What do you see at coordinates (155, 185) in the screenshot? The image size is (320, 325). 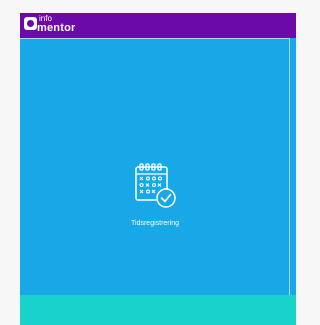 I see `calendar-check-icon` at bounding box center [155, 185].